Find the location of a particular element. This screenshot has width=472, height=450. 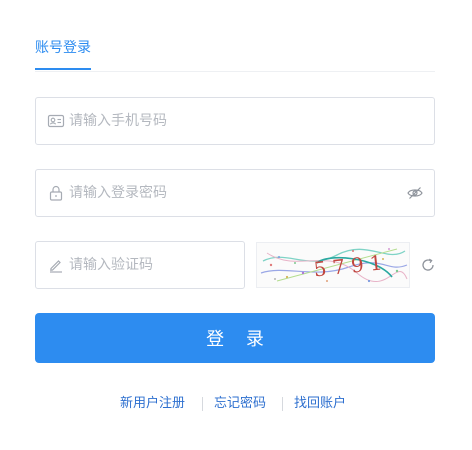

footer-links: 新用户注册 忘记密码 找回账户 is located at coordinates (236, 404).